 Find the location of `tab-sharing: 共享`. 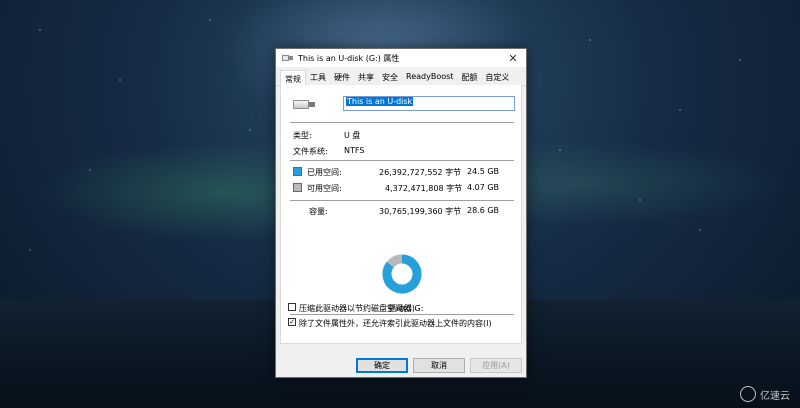

tab-sharing: 共享 is located at coordinates (366, 77).